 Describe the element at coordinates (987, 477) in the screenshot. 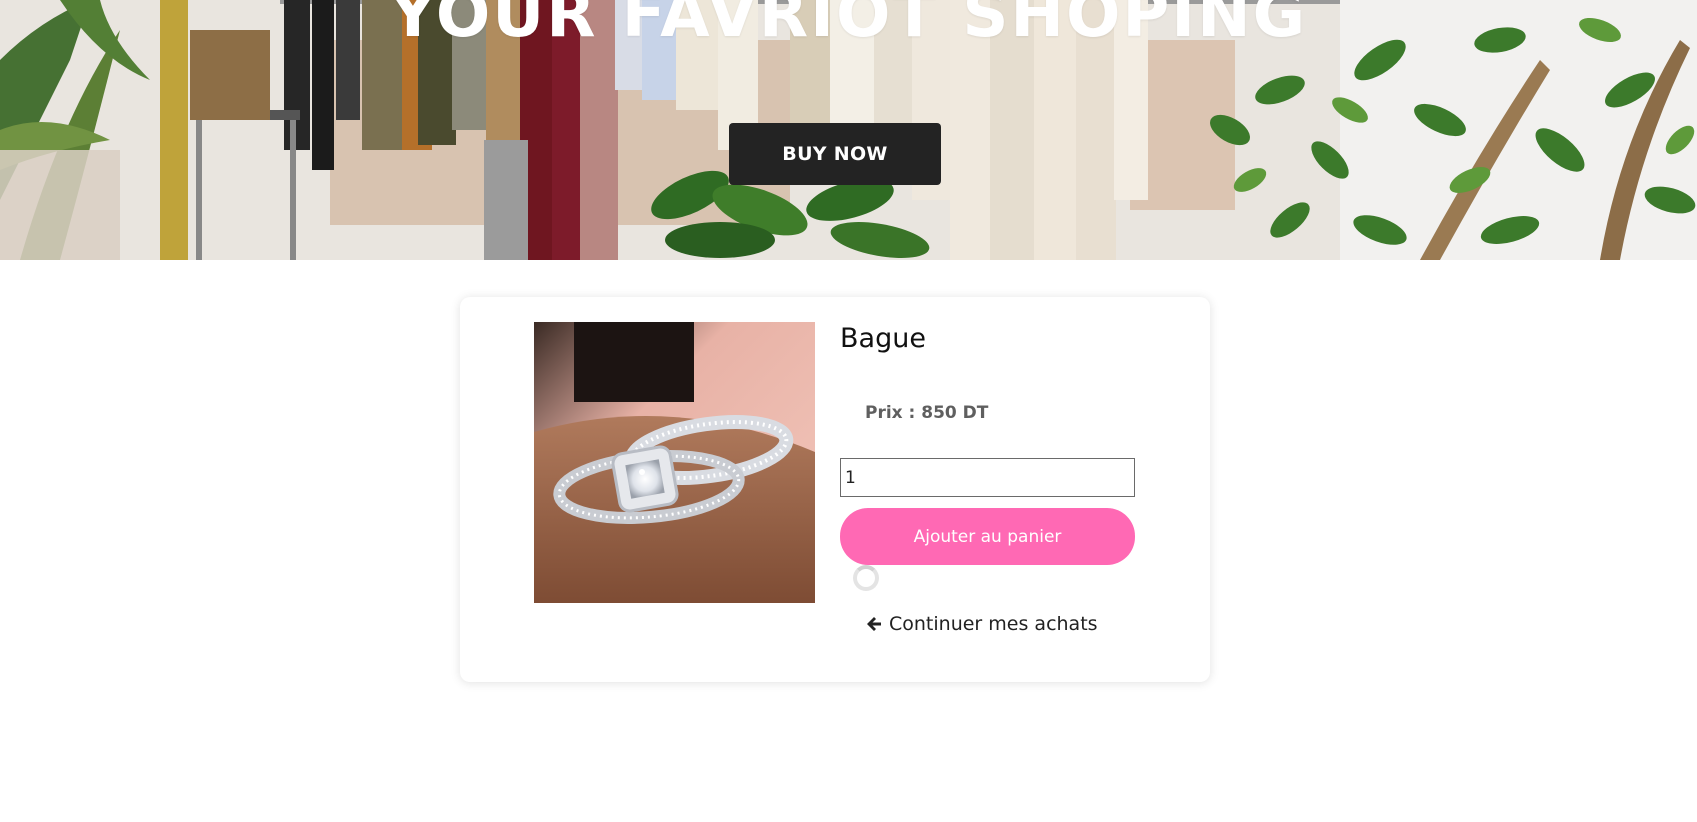

I see `quantity-input` at that location.